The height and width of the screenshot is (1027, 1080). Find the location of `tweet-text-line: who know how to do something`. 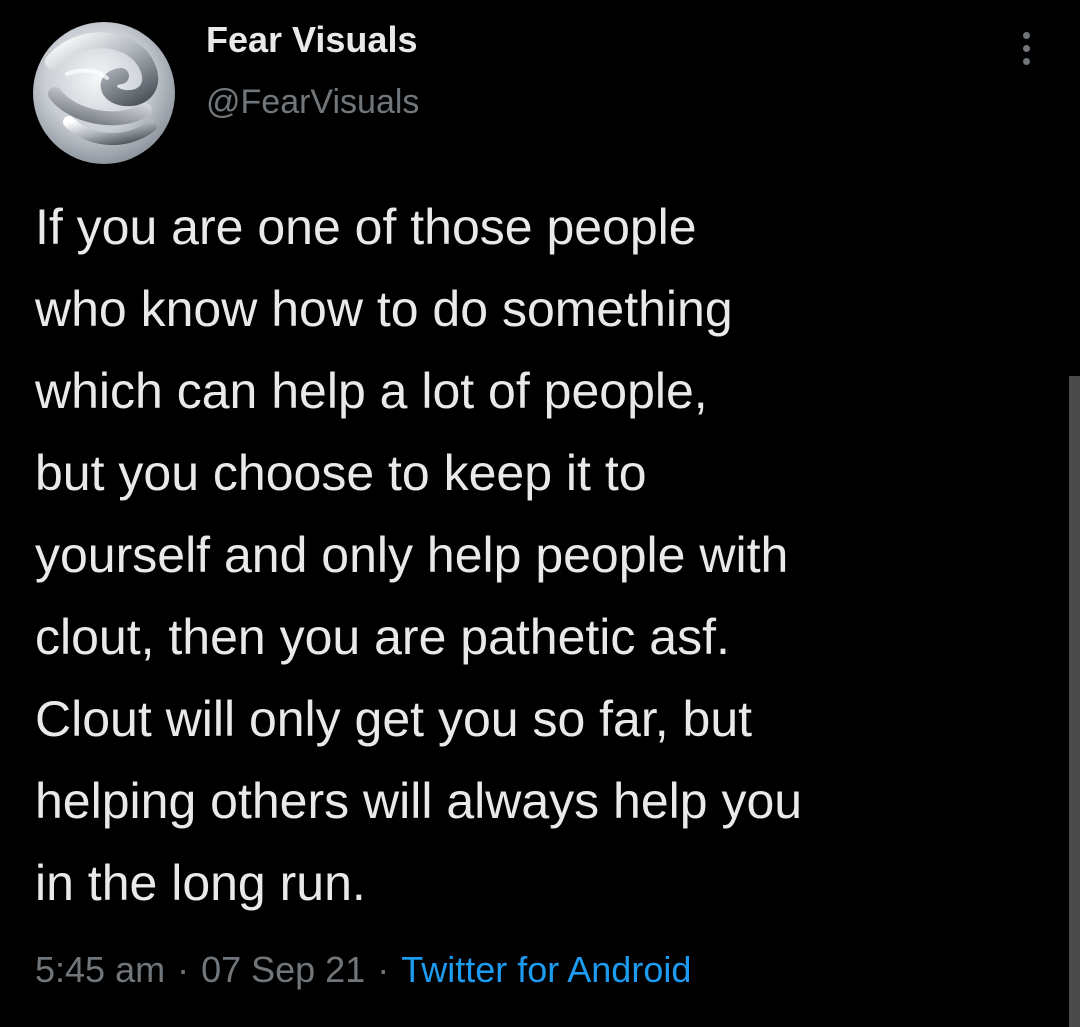

tweet-text-line: who know how to do something is located at coordinates (384, 309).